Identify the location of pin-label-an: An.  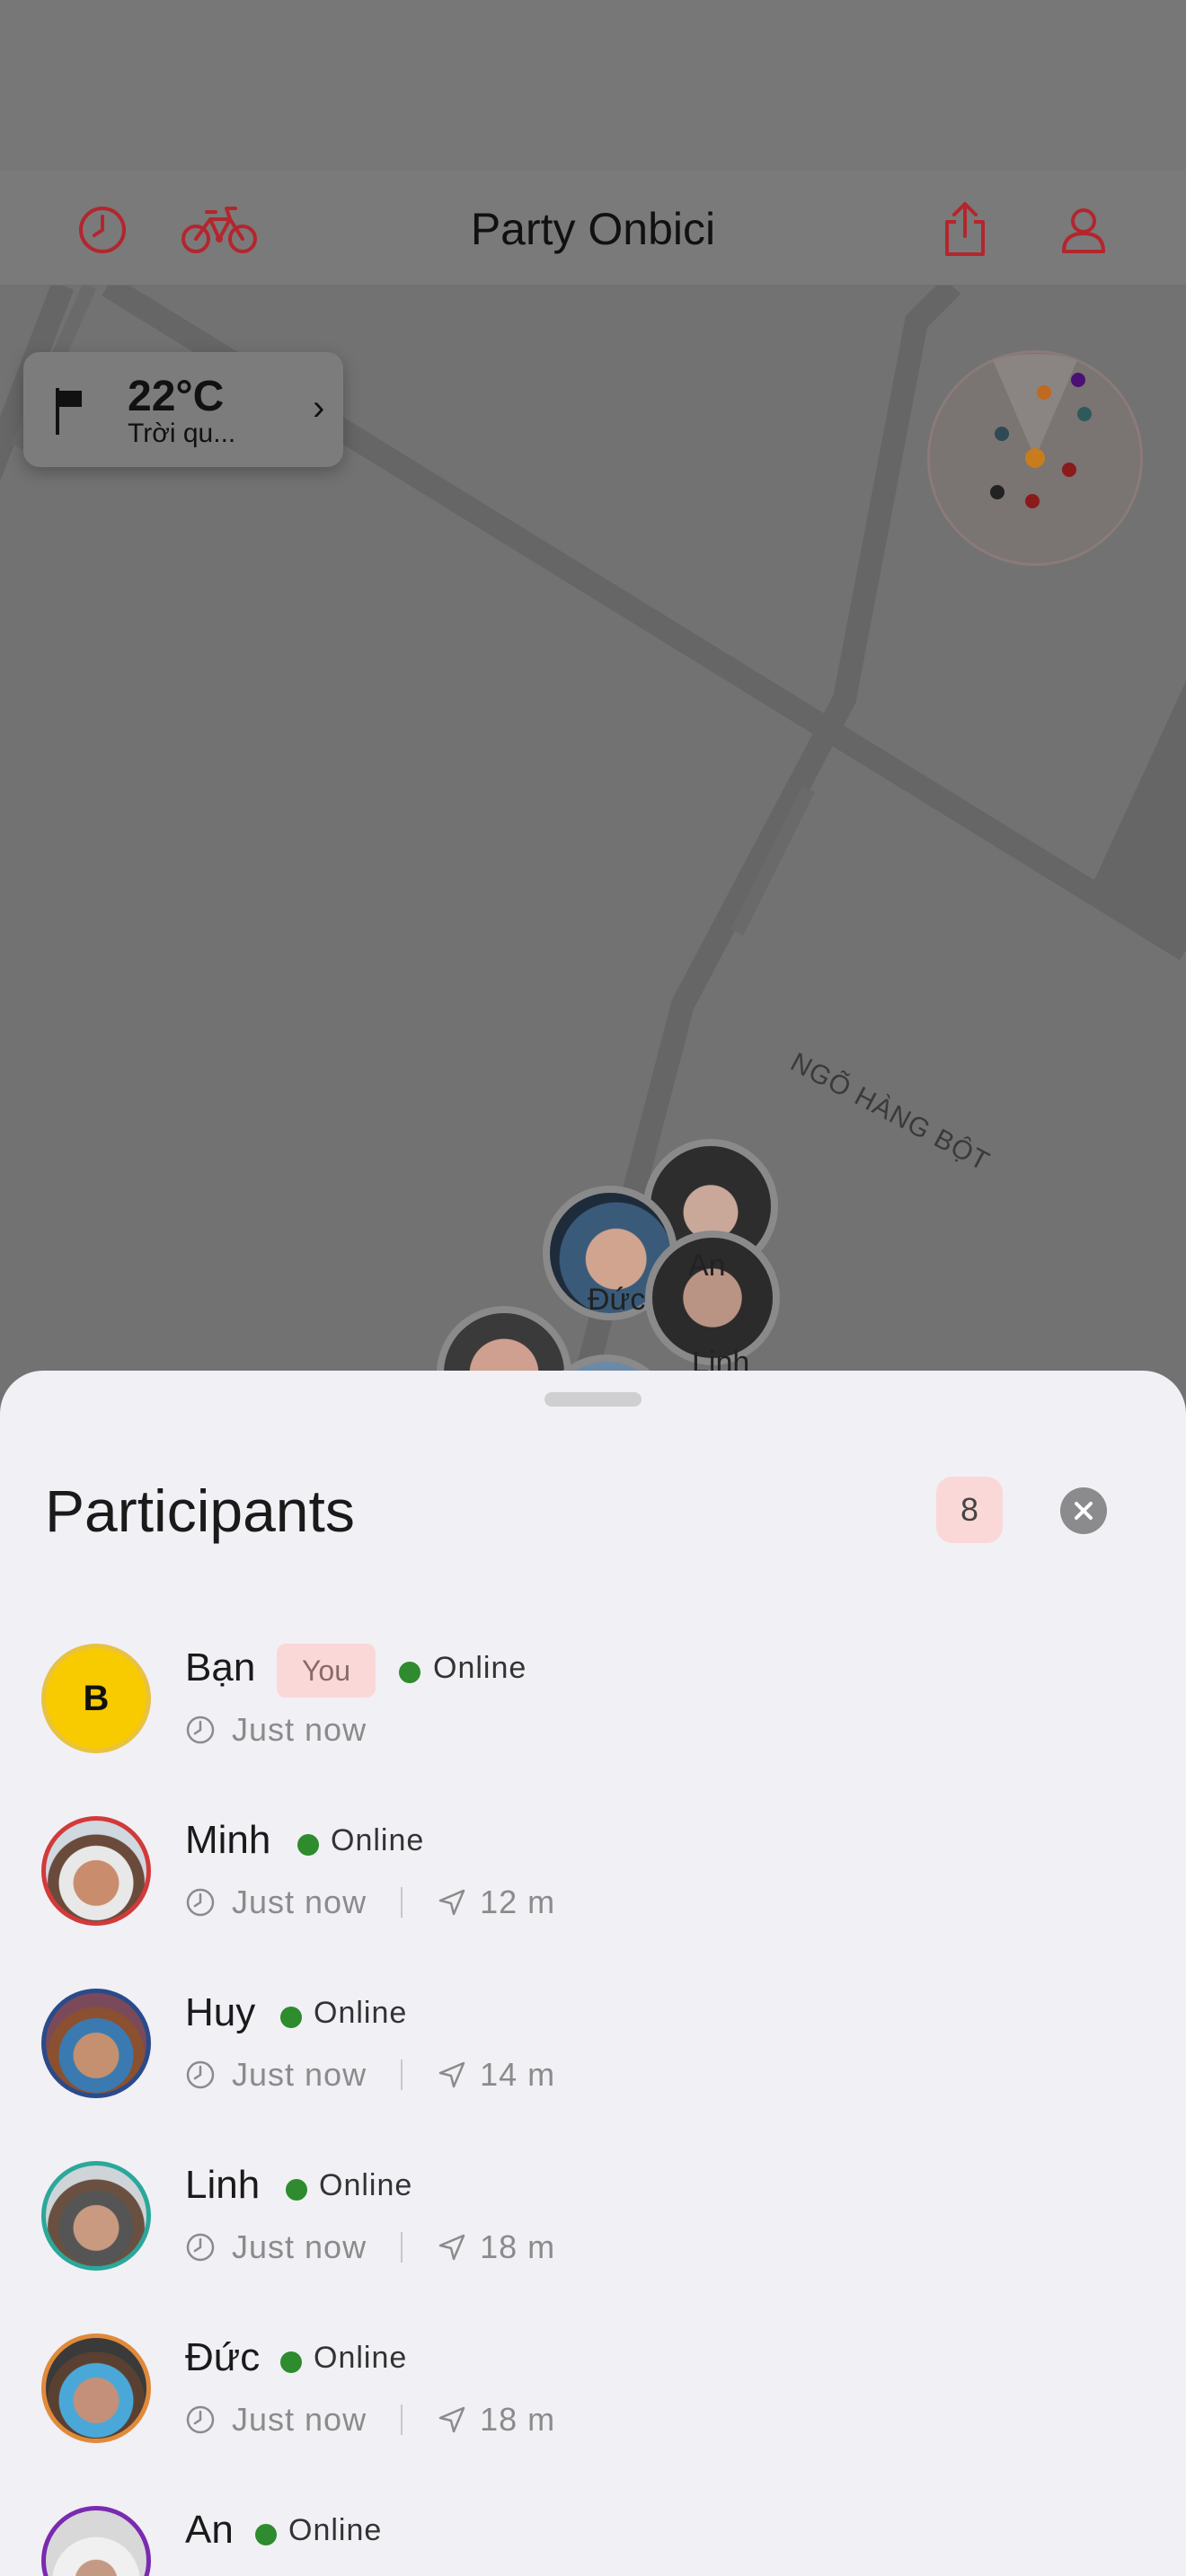
(707, 1265).